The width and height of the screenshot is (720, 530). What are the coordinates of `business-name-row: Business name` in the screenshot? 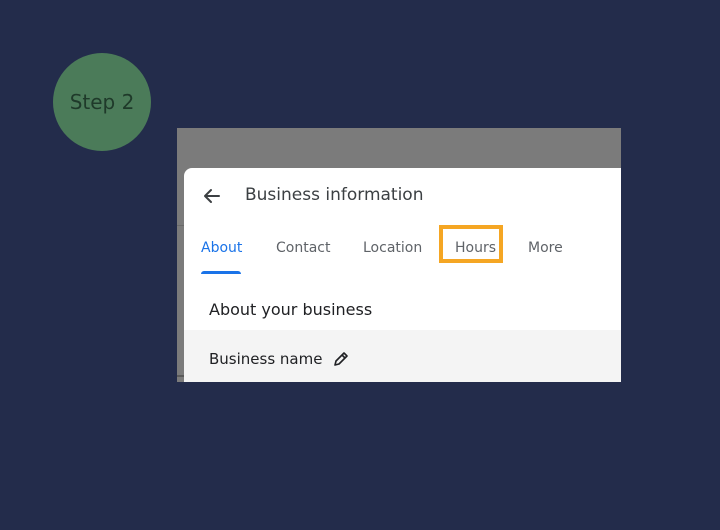 It's located at (402, 356).